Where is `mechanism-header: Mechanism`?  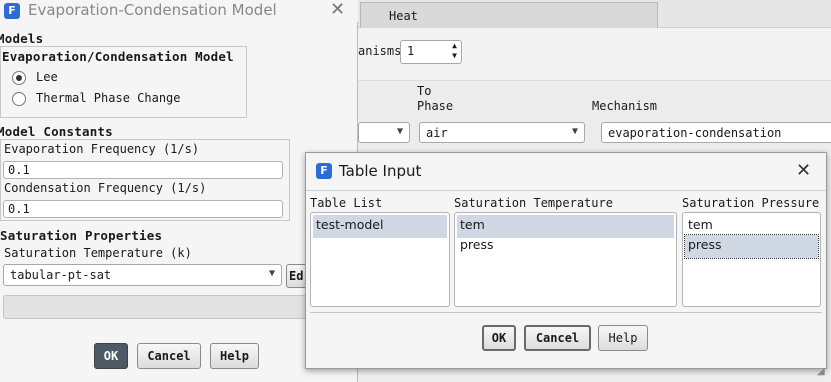
mechanism-header: Mechanism is located at coordinates (625, 106).